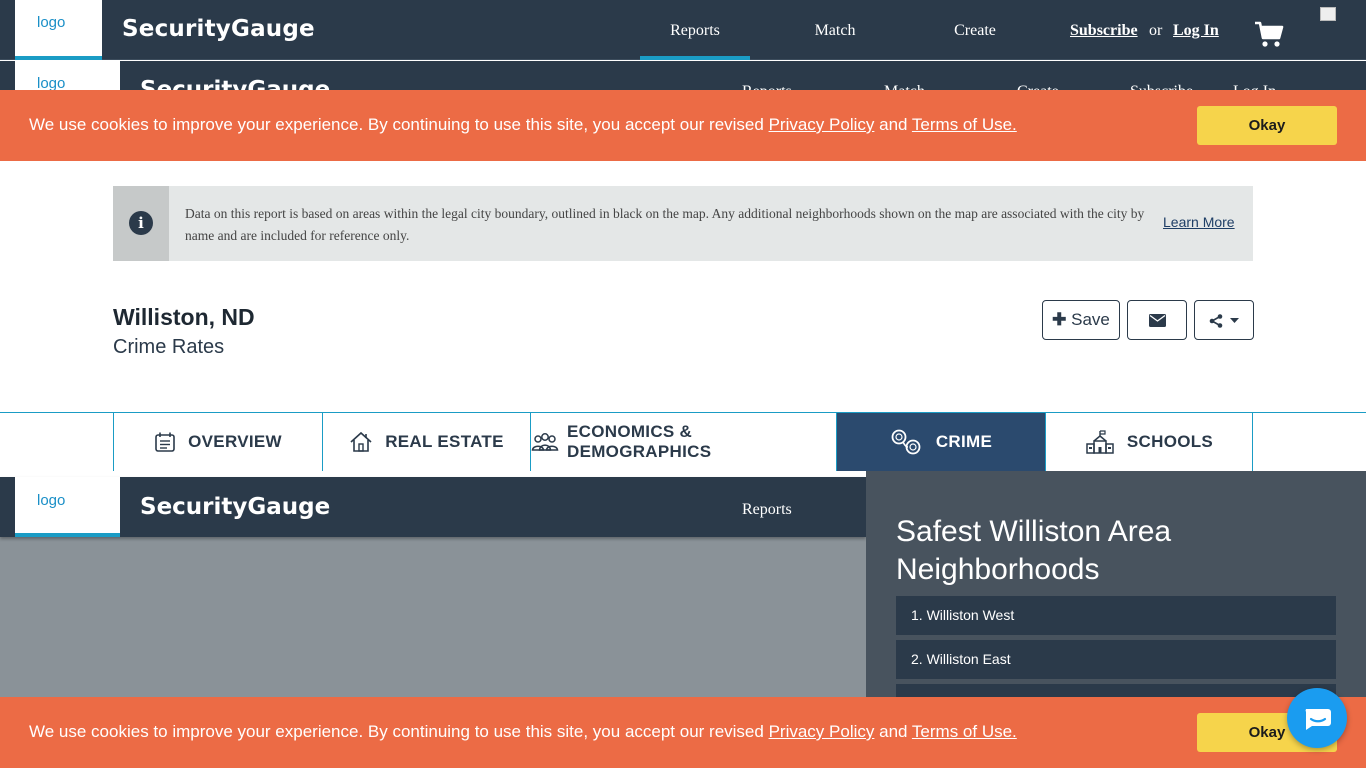 The image size is (1366, 768). Describe the element at coordinates (1224, 320) in the screenshot. I see `share-button` at that location.